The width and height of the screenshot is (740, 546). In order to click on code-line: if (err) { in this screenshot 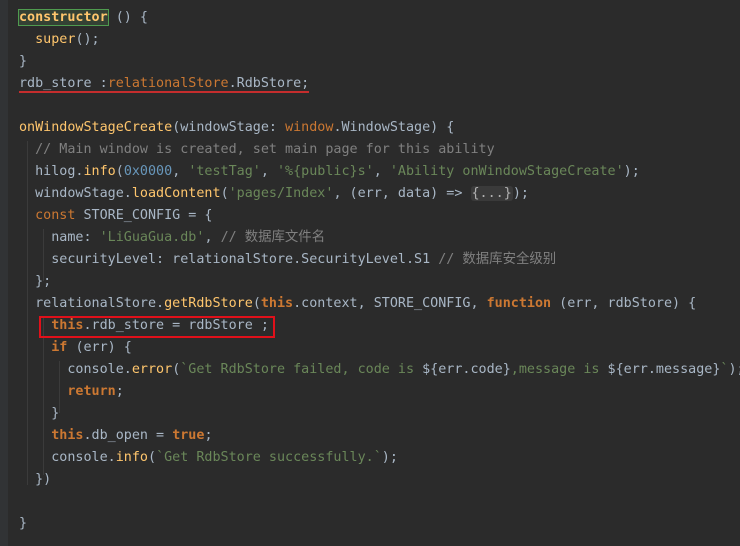, I will do `click(75, 348)`.